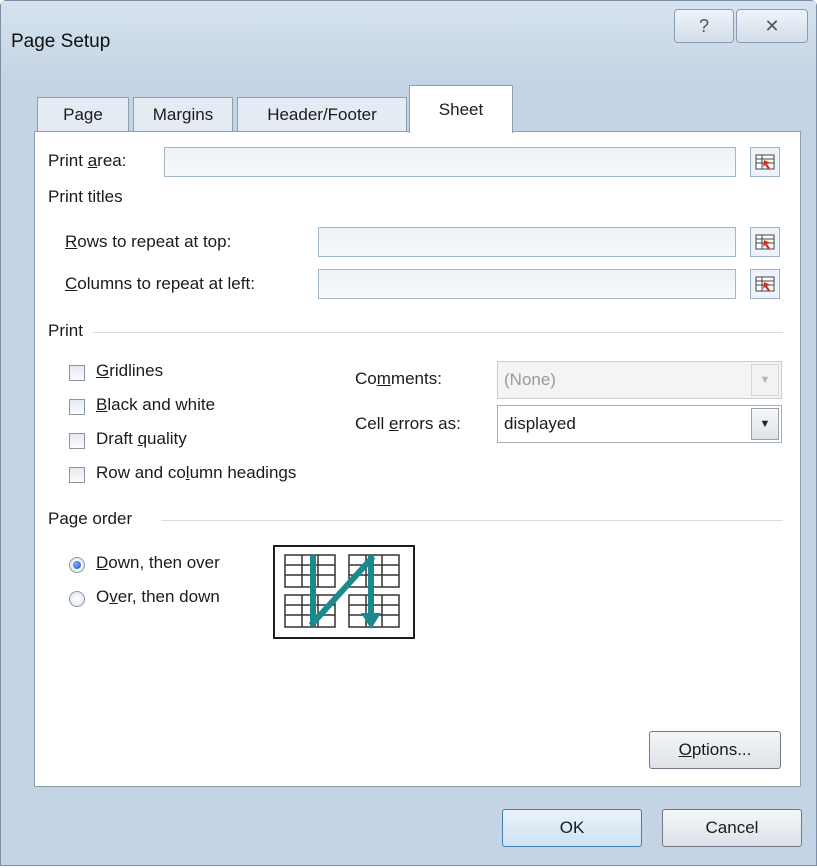  What do you see at coordinates (158, 597) in the screenshot?
I see `over-then-down-label: Over, then down` at bounding box center [158, 597].